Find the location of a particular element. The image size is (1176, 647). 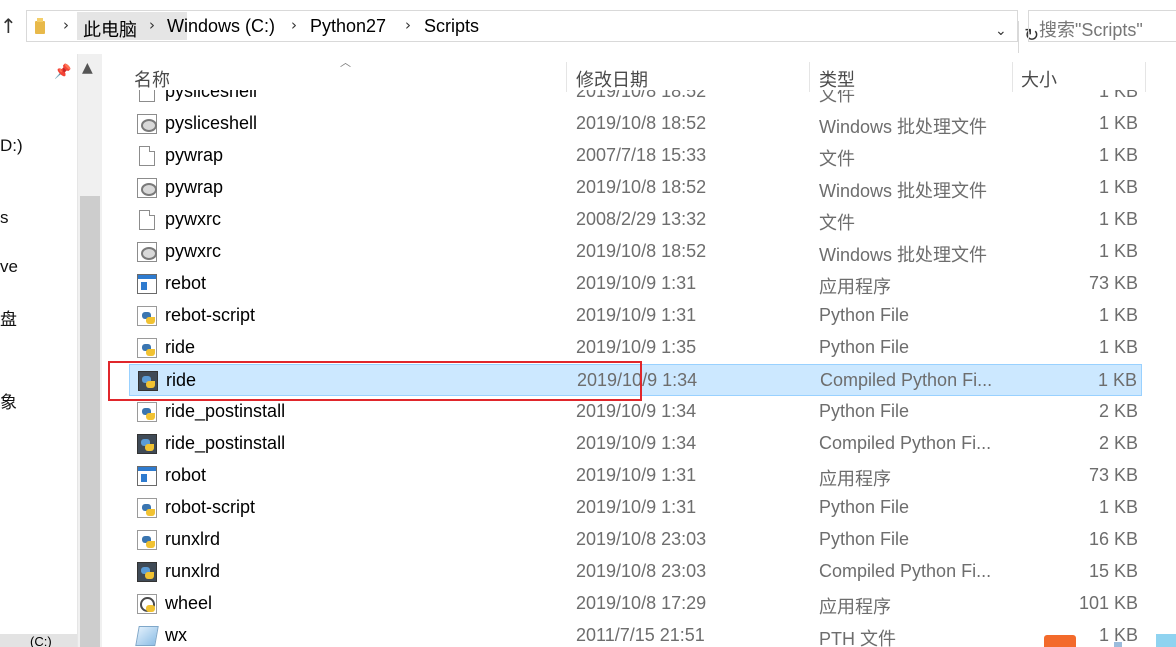

breadcrumb-this-pc: 此电脑 is located at coordinates (110, 29).